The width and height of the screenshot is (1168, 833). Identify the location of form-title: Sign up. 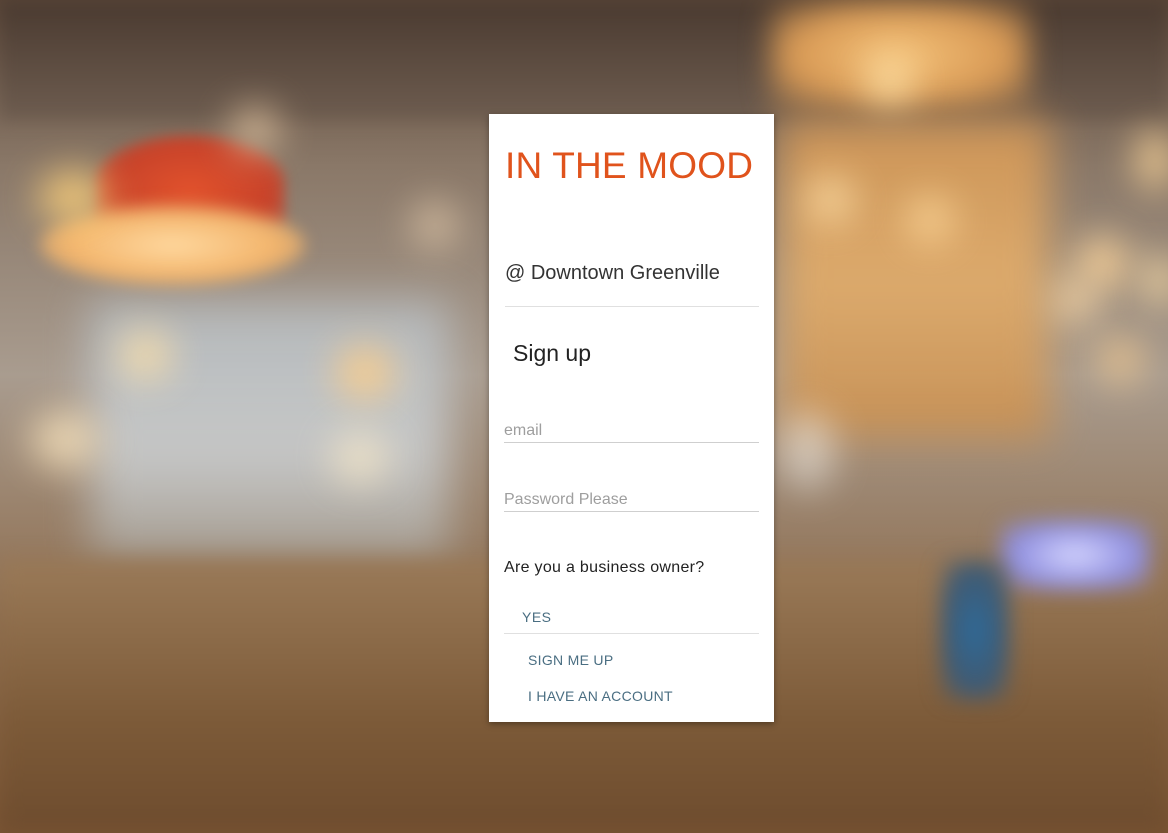
(552, 353).